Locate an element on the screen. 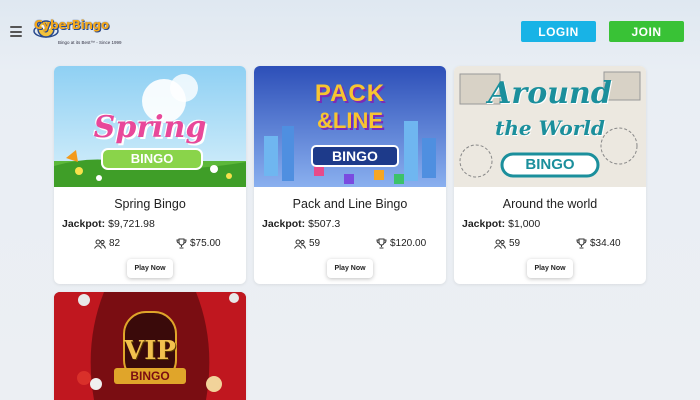 The height and width of the screenshot is (400, 700). hamburger-menu-icon is located at coordinates (16, 31).